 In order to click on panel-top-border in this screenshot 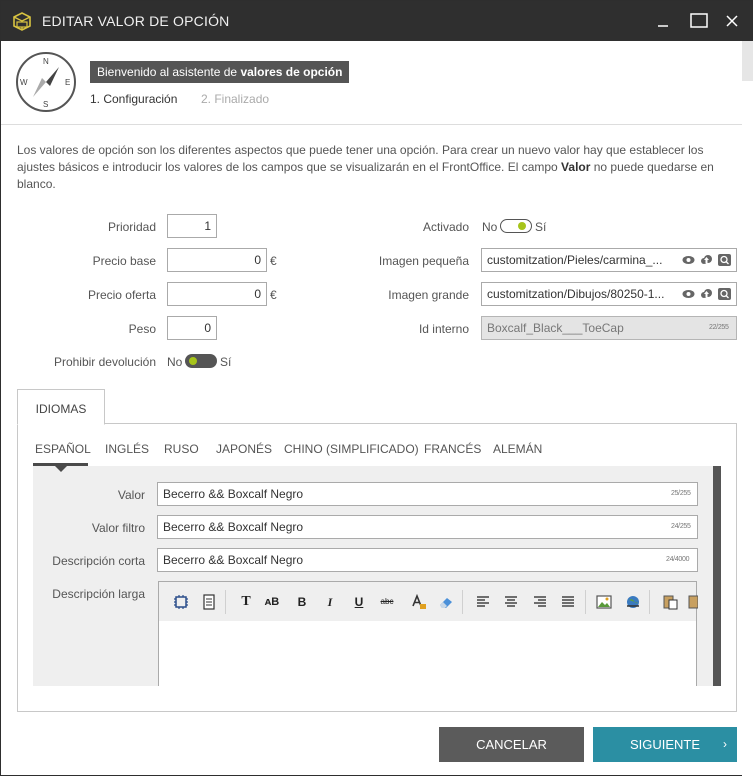, I will do `click(420, 423)`.